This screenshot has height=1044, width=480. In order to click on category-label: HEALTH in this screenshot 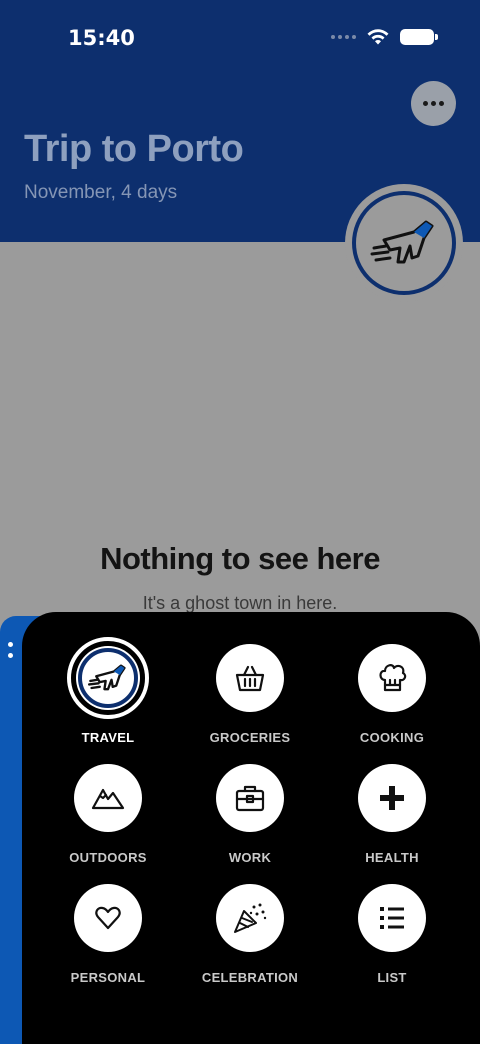, I will do `click(392, 857)`.